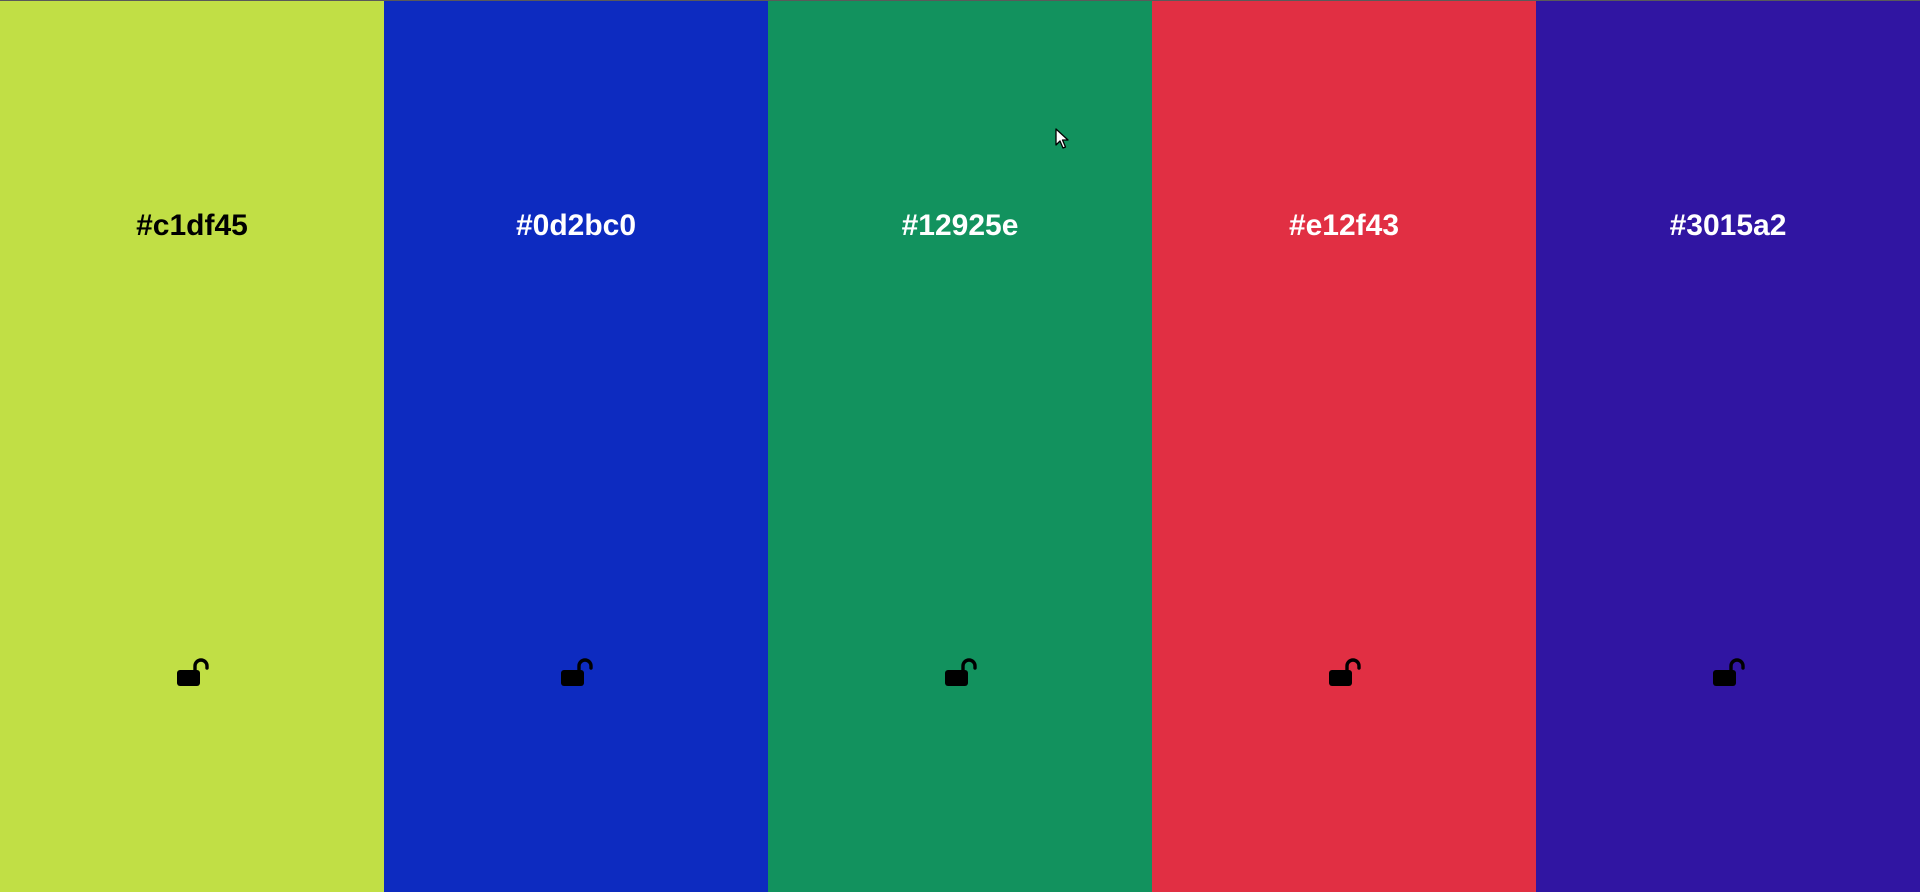  What do you see at coordinates (960, 226) in the screenshot?
I see `hex-code-label: #12925e` at bounding box center [960, 226].